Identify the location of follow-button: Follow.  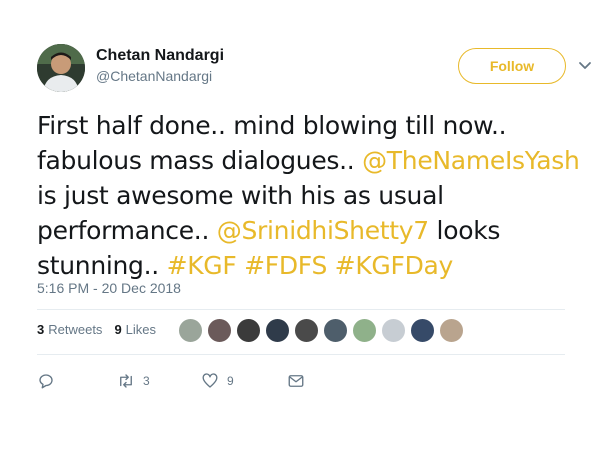
(512, 66).